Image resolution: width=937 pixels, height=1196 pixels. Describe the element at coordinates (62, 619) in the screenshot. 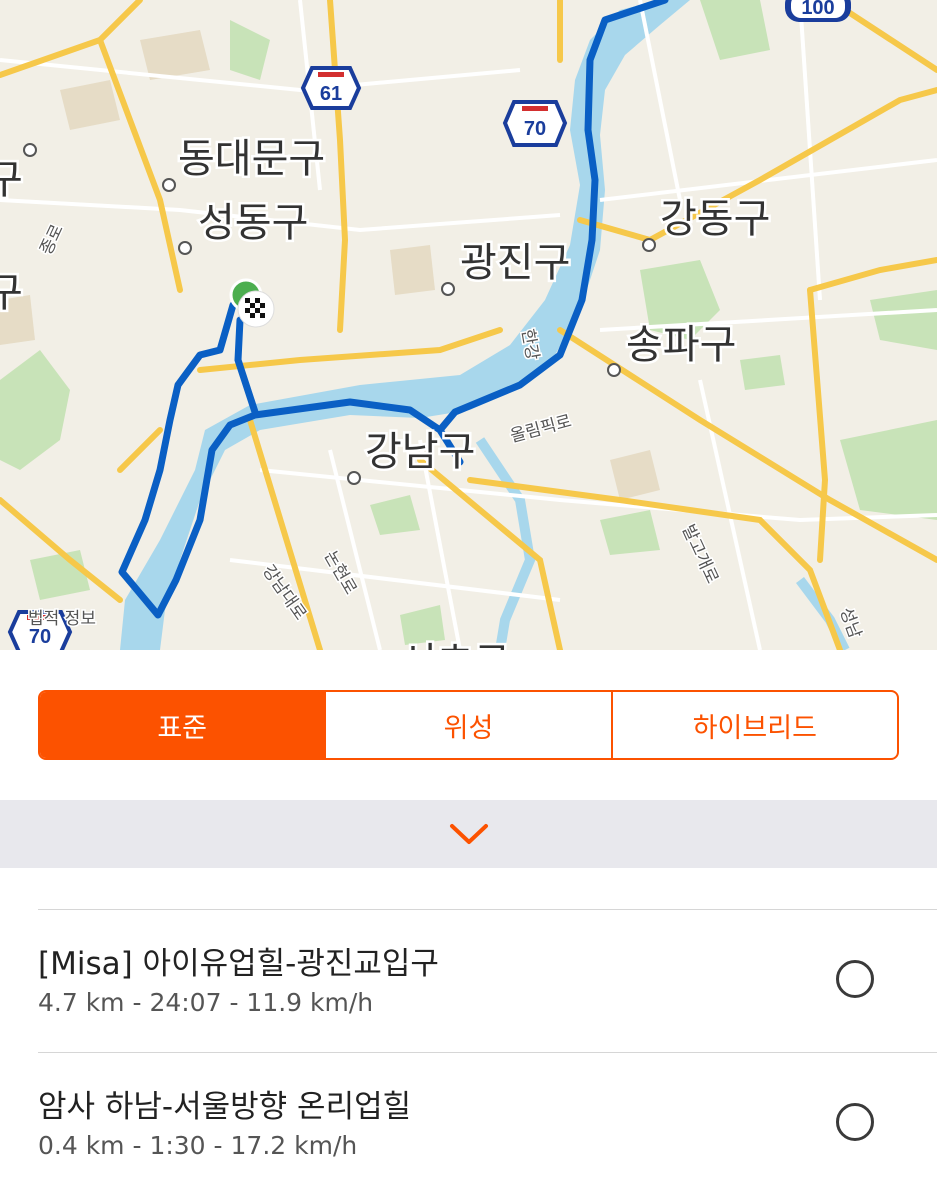

I see `map-legal-info-link: 법적 정보` at that location.